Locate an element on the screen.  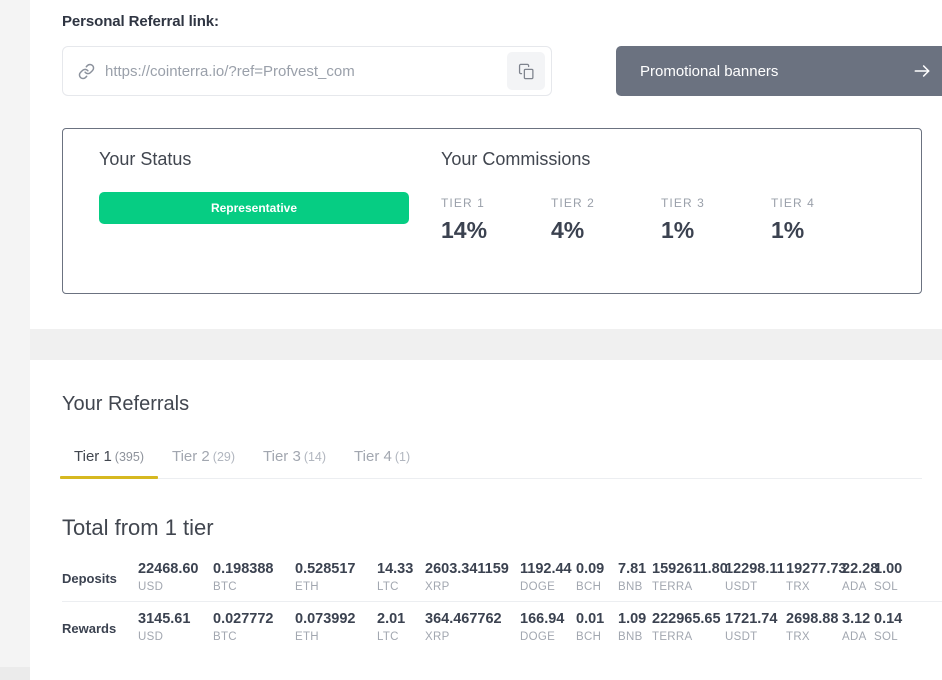
cell-value: 1.09 is located at coordinates (632, 619).